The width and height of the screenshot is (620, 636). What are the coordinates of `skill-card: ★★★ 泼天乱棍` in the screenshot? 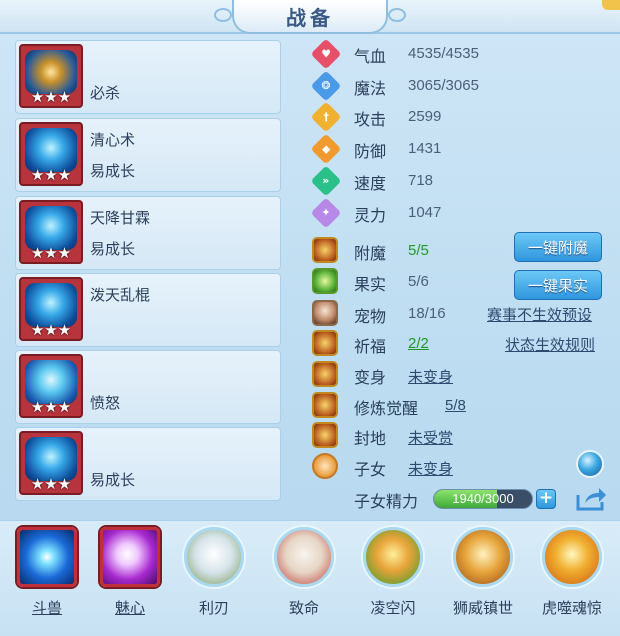 It's located at (148, 310).